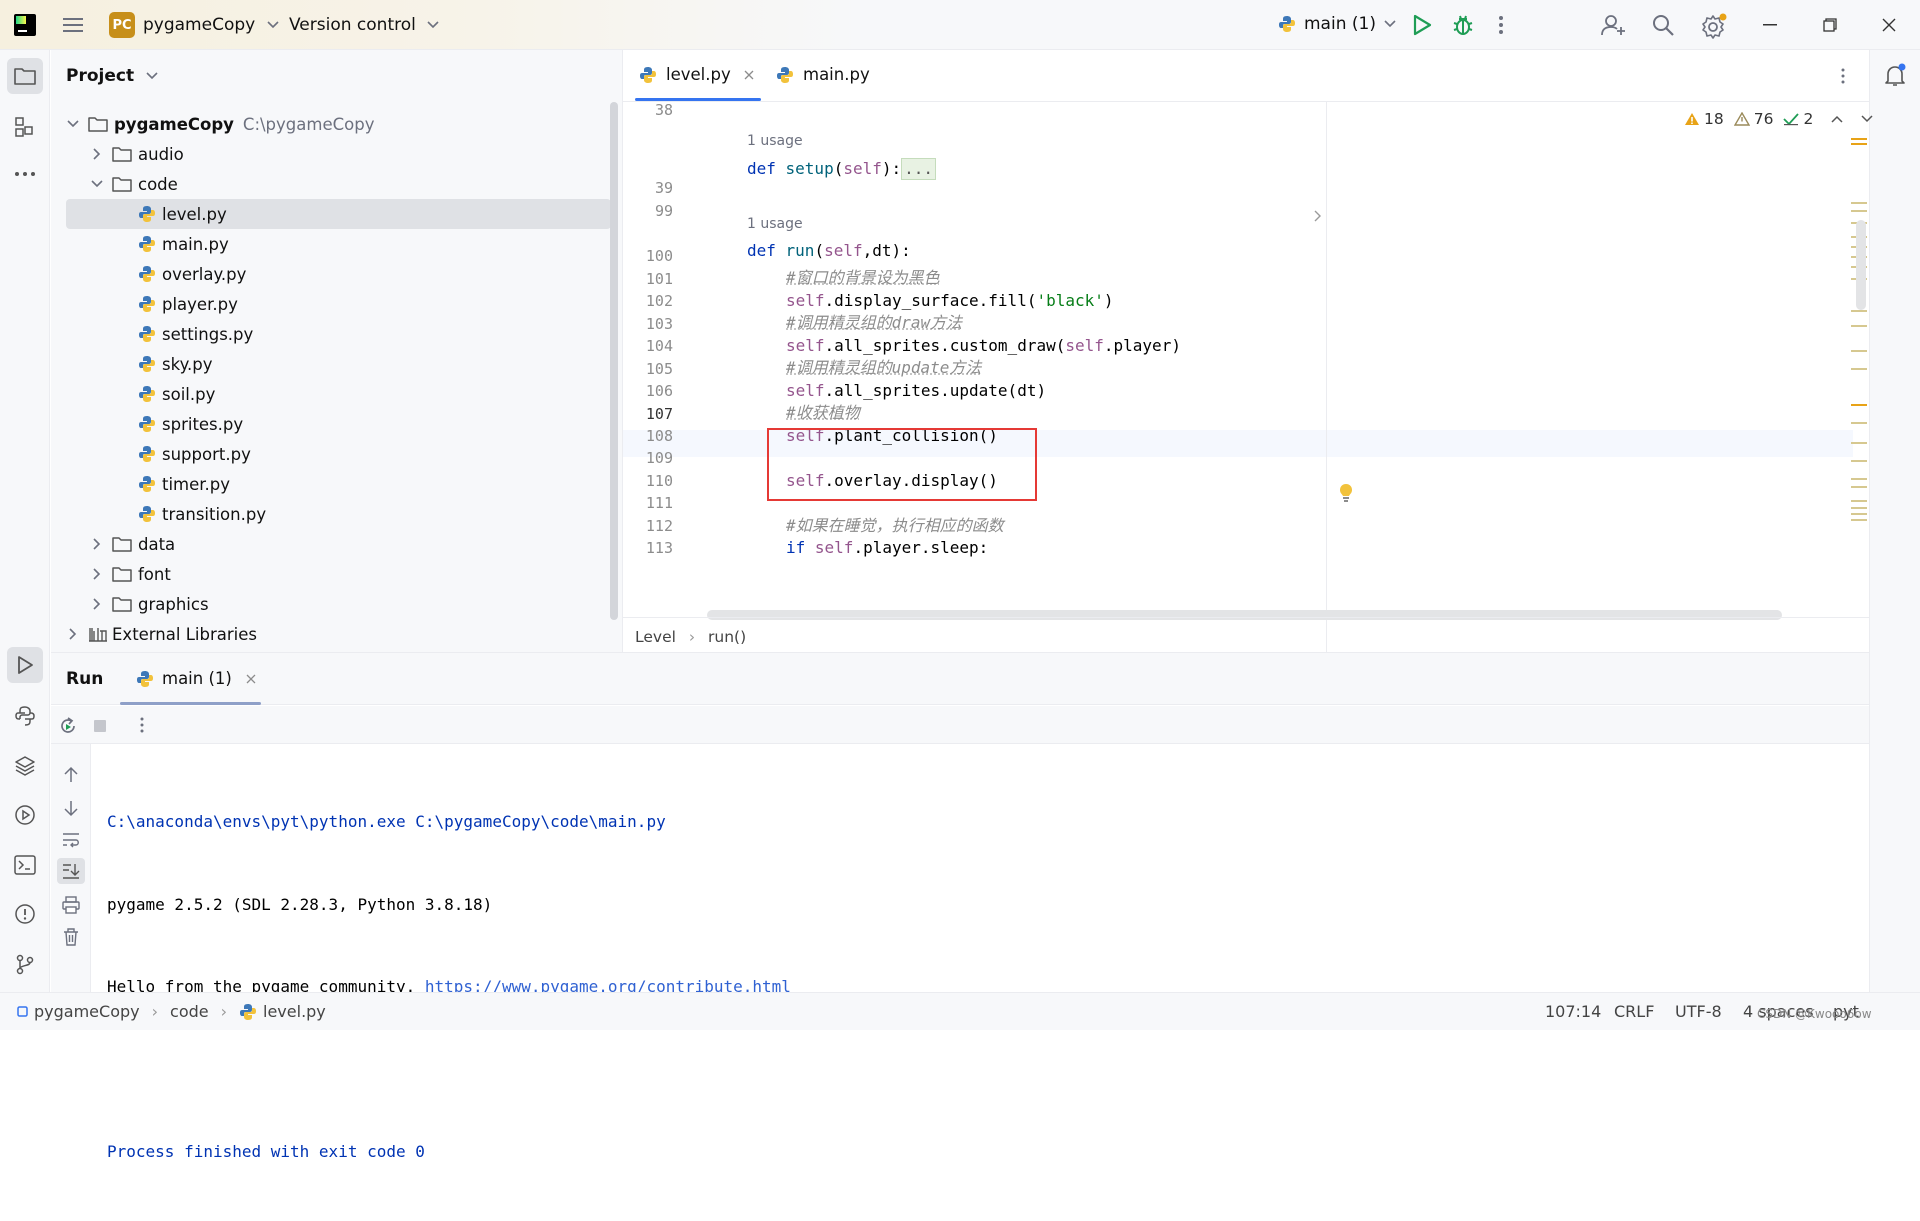 This screenshot has height=1221, width=1920. I want to click on file-encoding: UTF-8, so click(1698, 1011).